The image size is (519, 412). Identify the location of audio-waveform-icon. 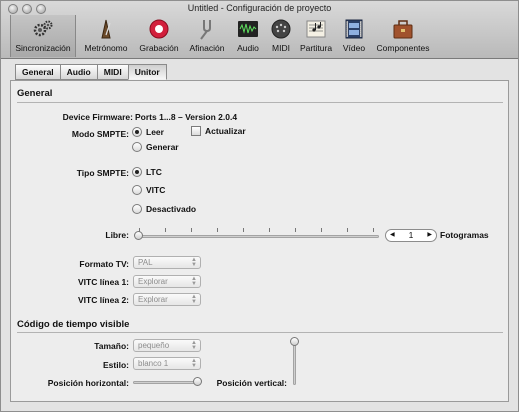
(248, 29).